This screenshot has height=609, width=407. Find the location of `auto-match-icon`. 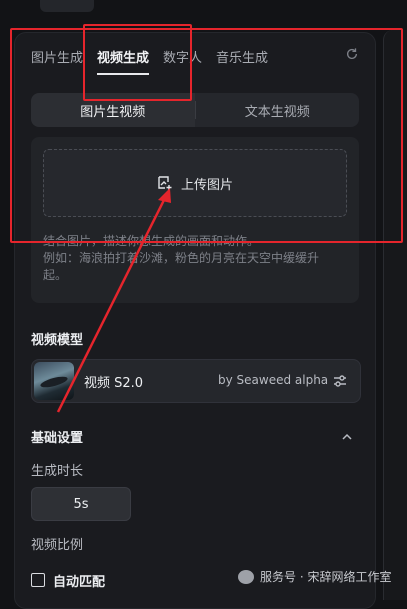

auto-match-icon is located at coordinates (38, 580).